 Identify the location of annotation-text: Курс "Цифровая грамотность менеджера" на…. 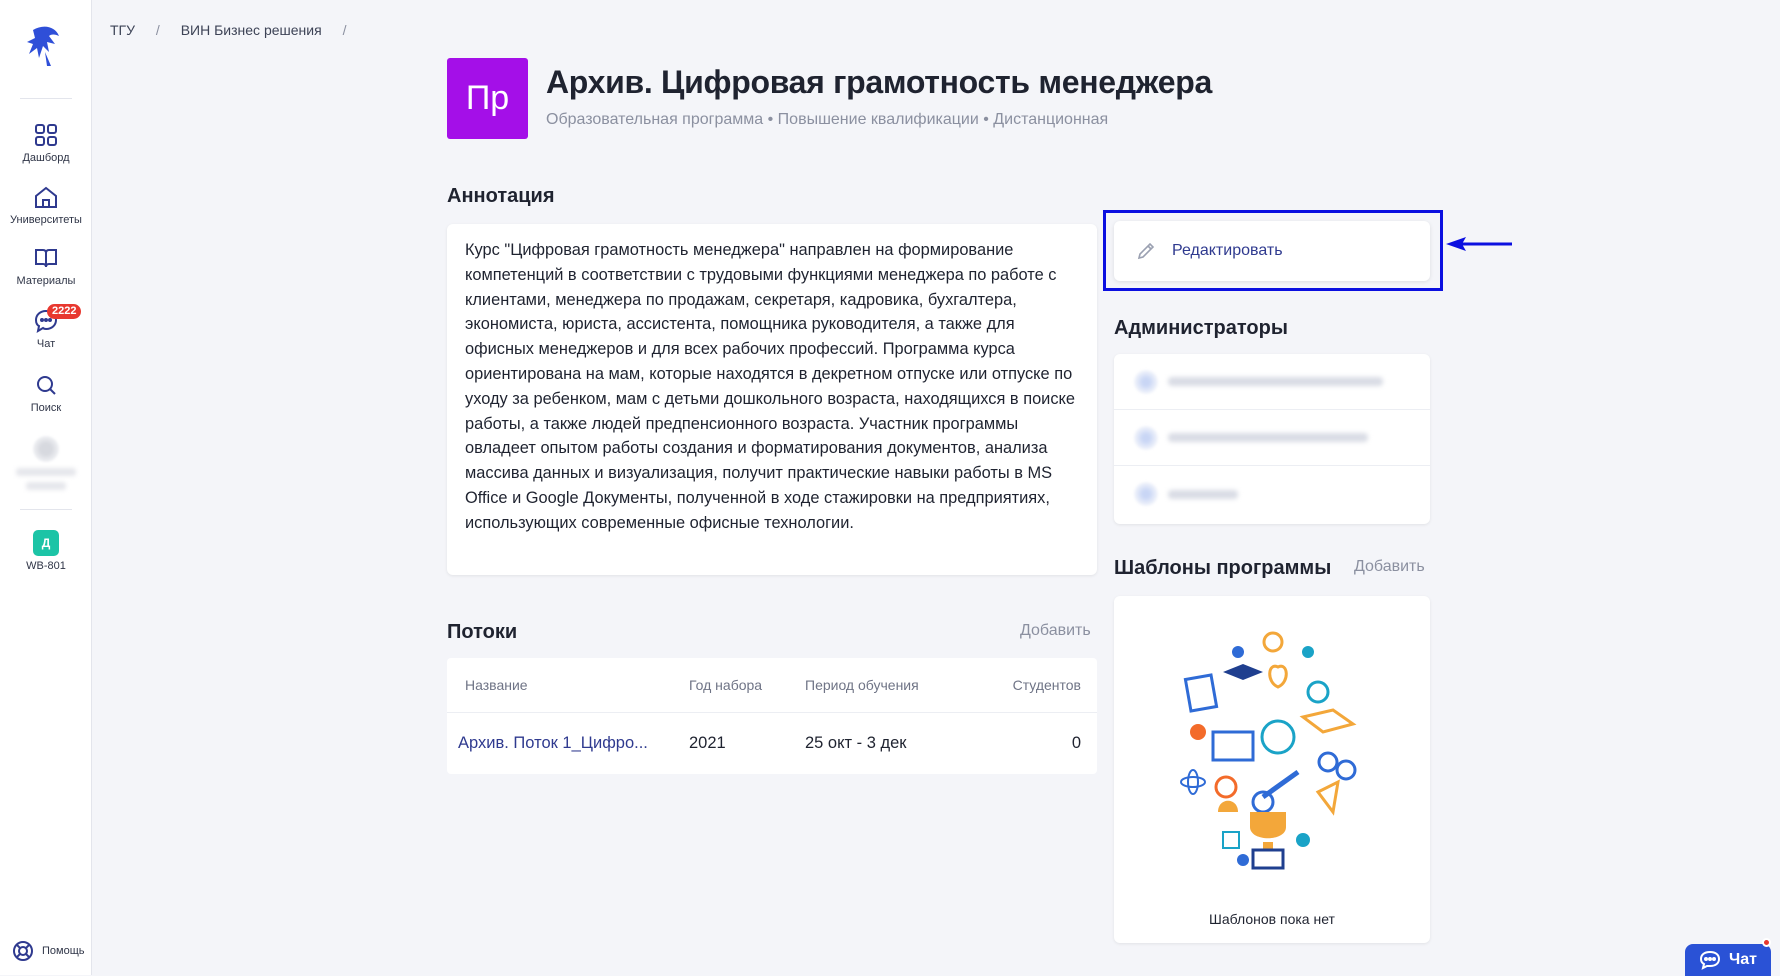
(770, 386).